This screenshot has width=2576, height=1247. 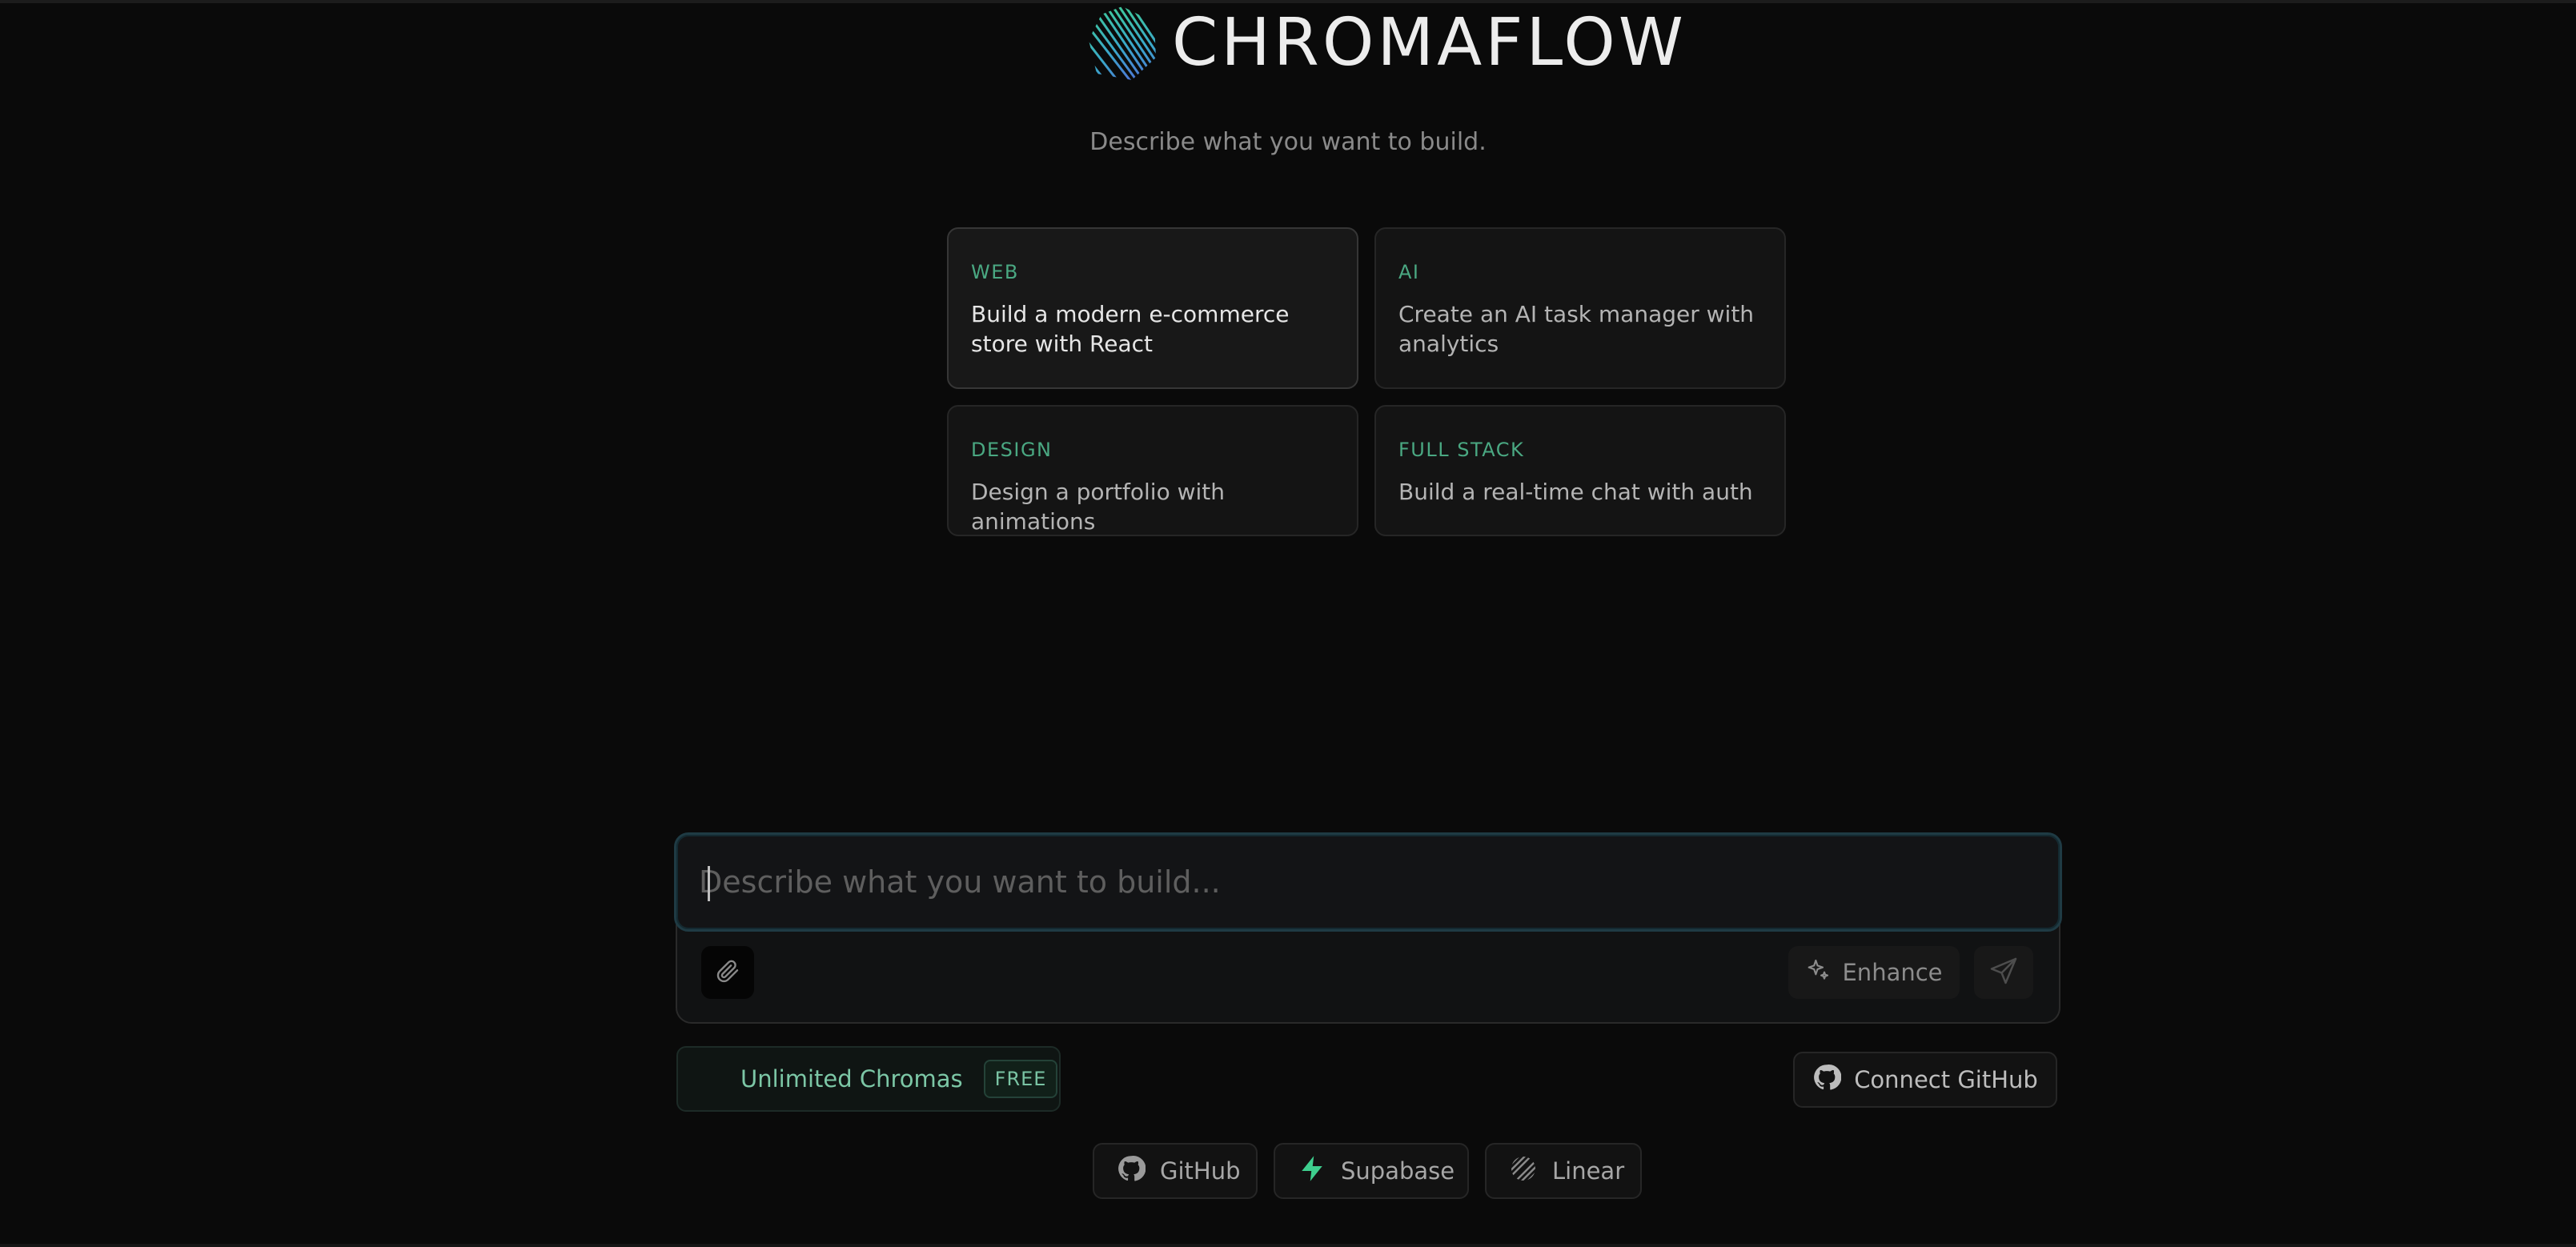 I want to click on send-icon, so click(x=2004, y=972).